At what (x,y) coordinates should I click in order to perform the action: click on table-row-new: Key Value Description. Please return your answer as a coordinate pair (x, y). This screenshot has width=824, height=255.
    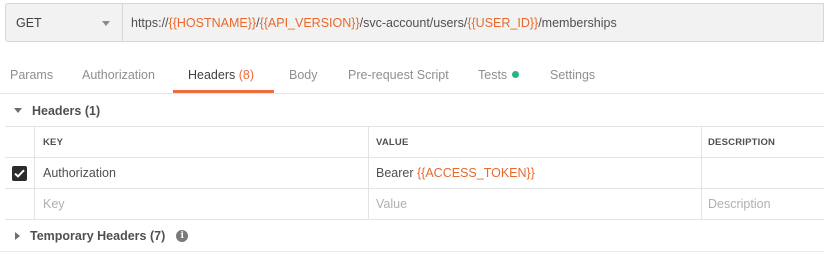
    Looking at the image, I should click on (414, 204).